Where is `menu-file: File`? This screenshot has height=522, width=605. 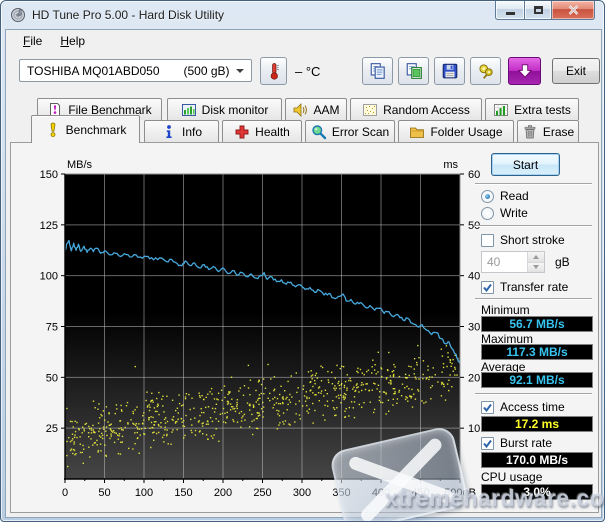
menu-file: File is located at coordinates (32, 41).